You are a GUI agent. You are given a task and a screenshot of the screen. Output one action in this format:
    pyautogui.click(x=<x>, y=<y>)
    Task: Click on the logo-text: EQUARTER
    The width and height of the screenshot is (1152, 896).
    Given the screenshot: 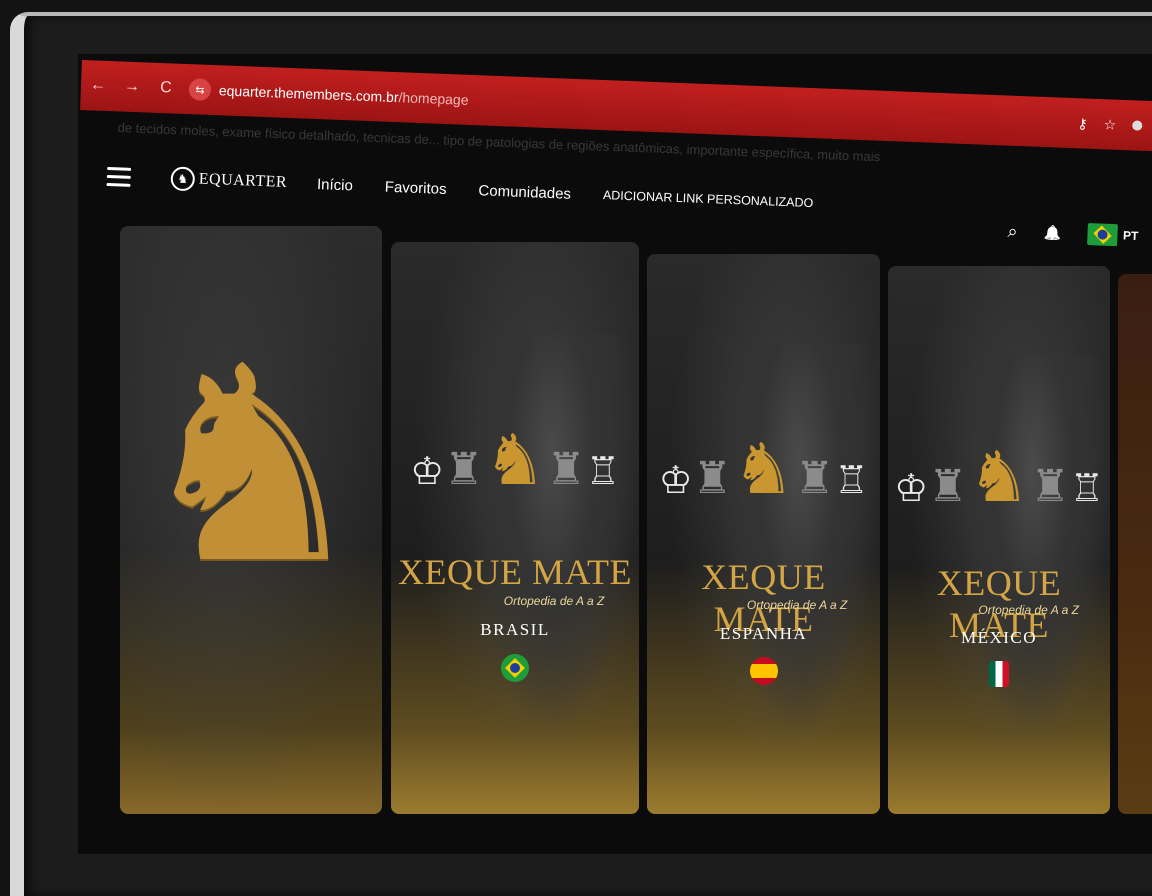 What is the action you would take?
    pyautogui.click(x=243, y=180)
    